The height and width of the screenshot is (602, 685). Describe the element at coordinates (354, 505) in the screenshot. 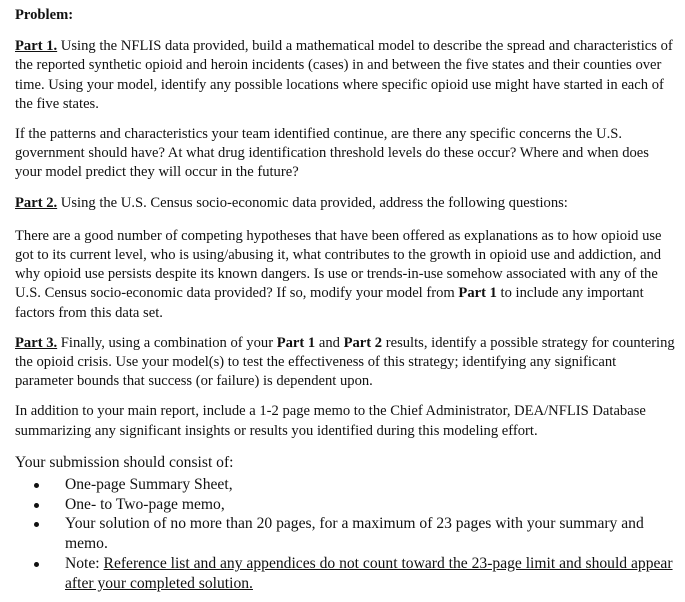

I see `list-item: One- to Two-page memo,` at that location.